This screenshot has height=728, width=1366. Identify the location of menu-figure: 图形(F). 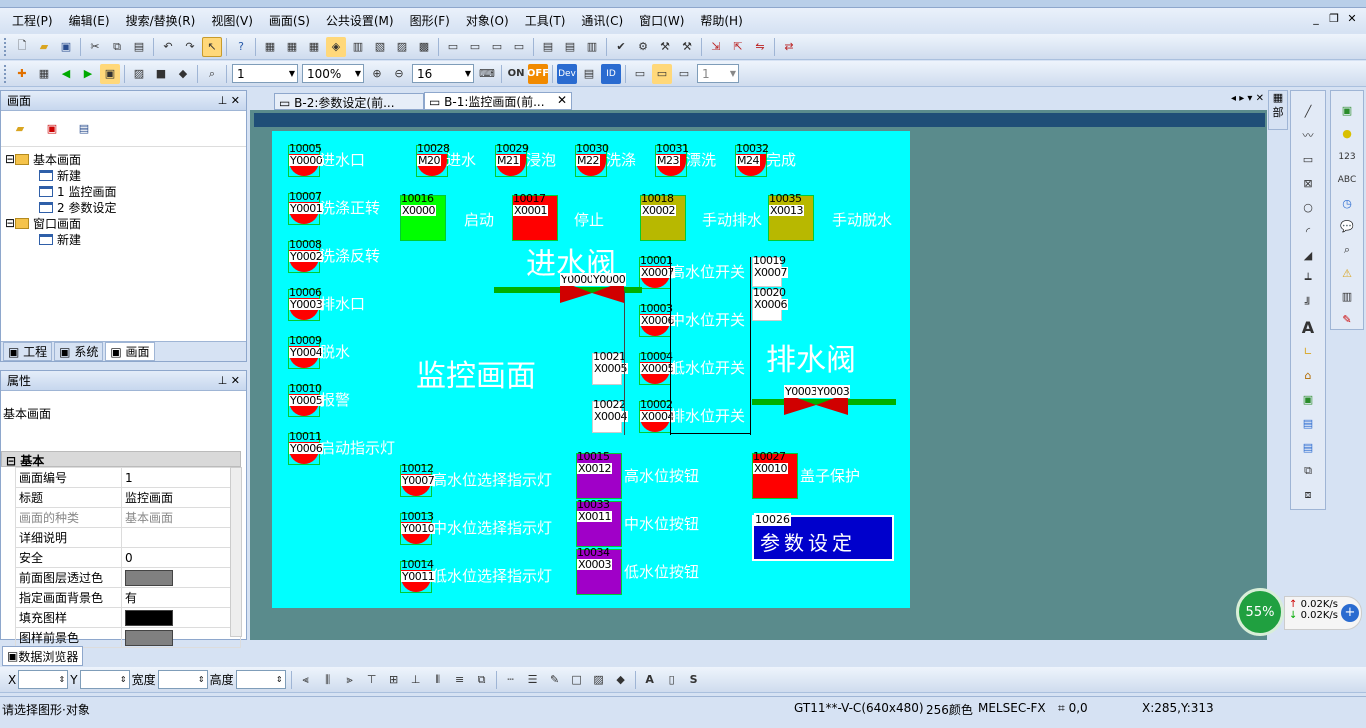
(430, 20).